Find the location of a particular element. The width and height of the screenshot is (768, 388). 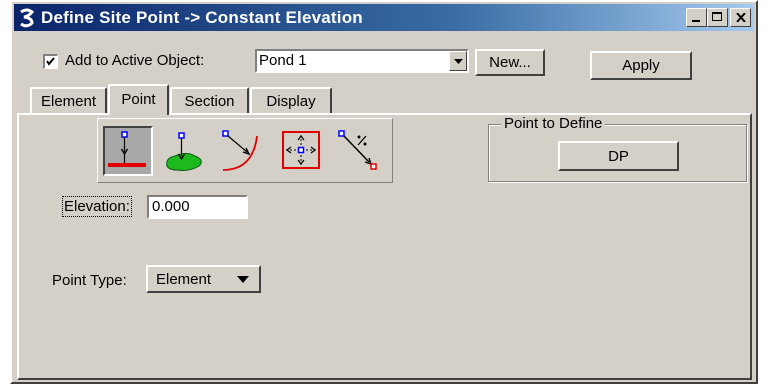

close-icon is located at coordinates (740, 17).